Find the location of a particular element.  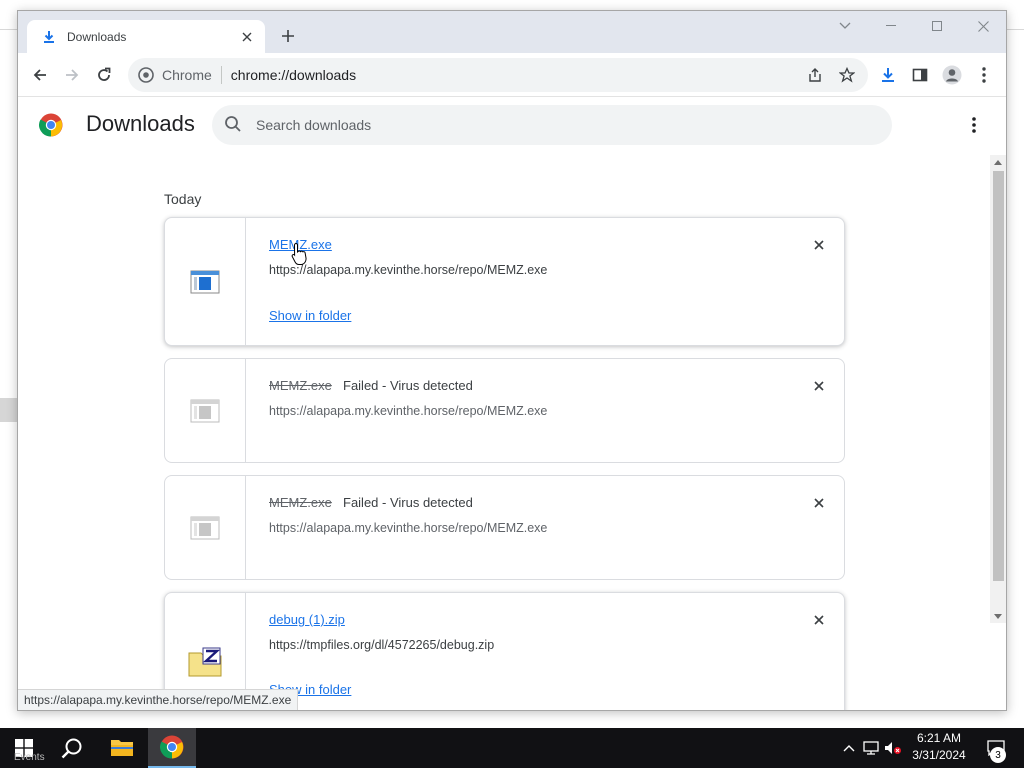

tab-close-button is located at coordinates (247, 37).